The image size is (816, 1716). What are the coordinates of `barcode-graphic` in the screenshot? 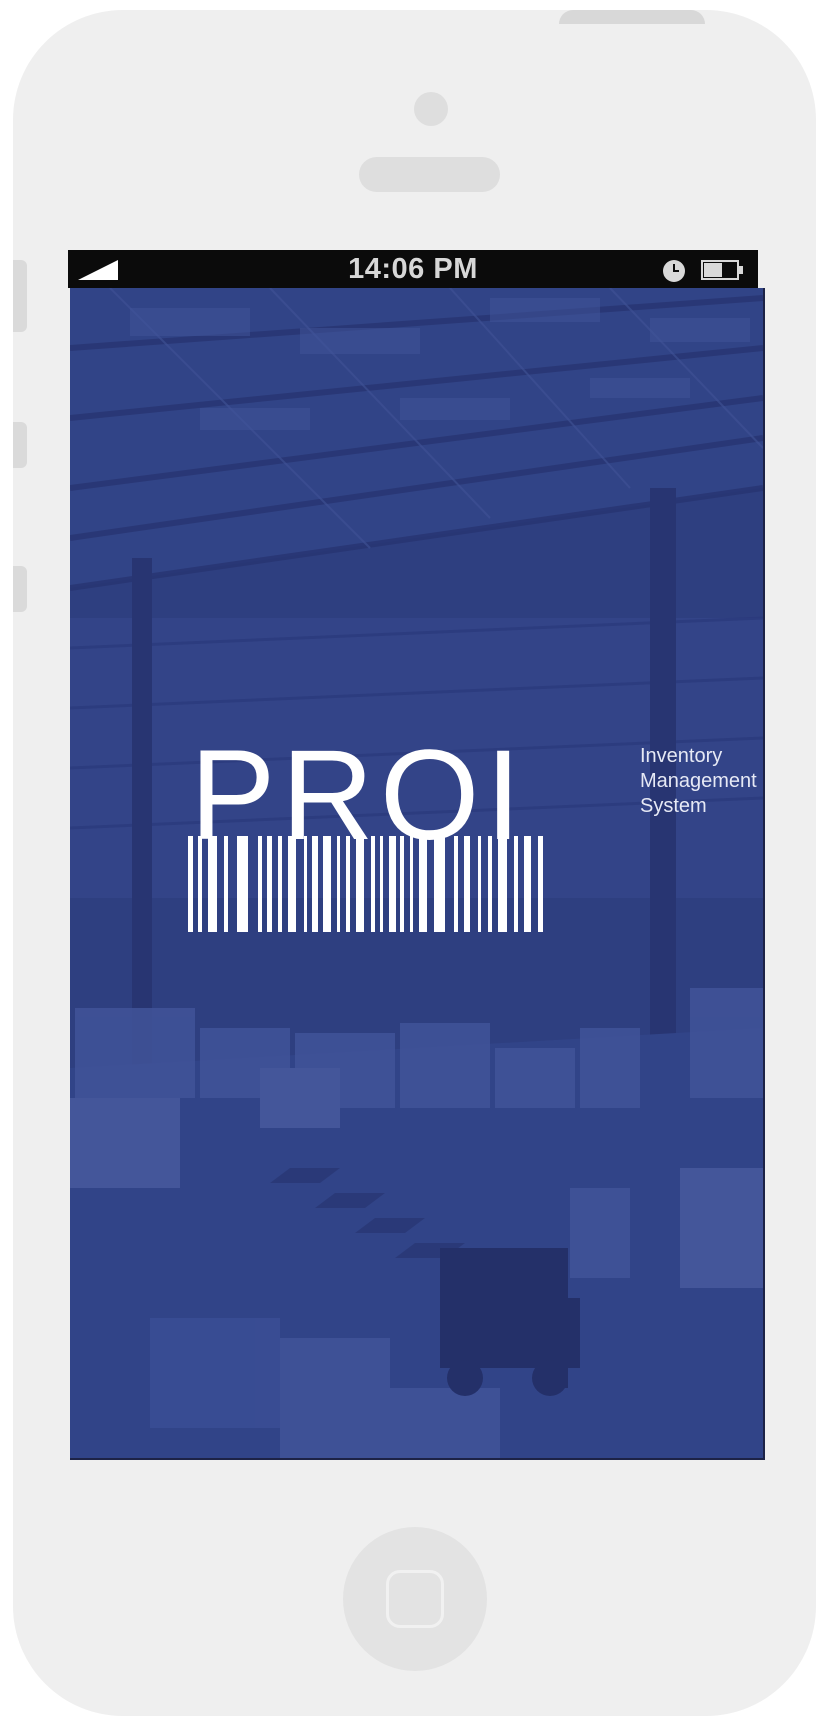 It's located at (365, 884).